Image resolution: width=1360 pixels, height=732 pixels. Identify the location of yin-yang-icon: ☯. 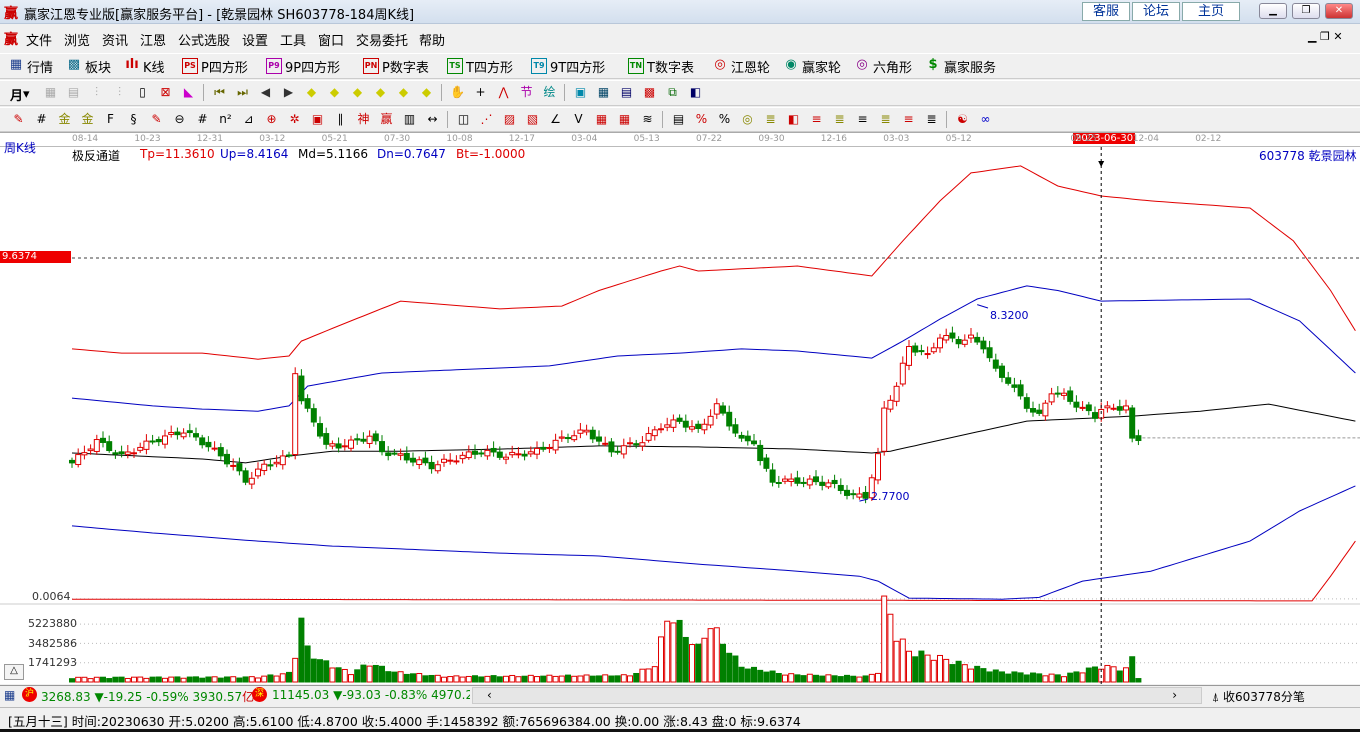
(962, 119).